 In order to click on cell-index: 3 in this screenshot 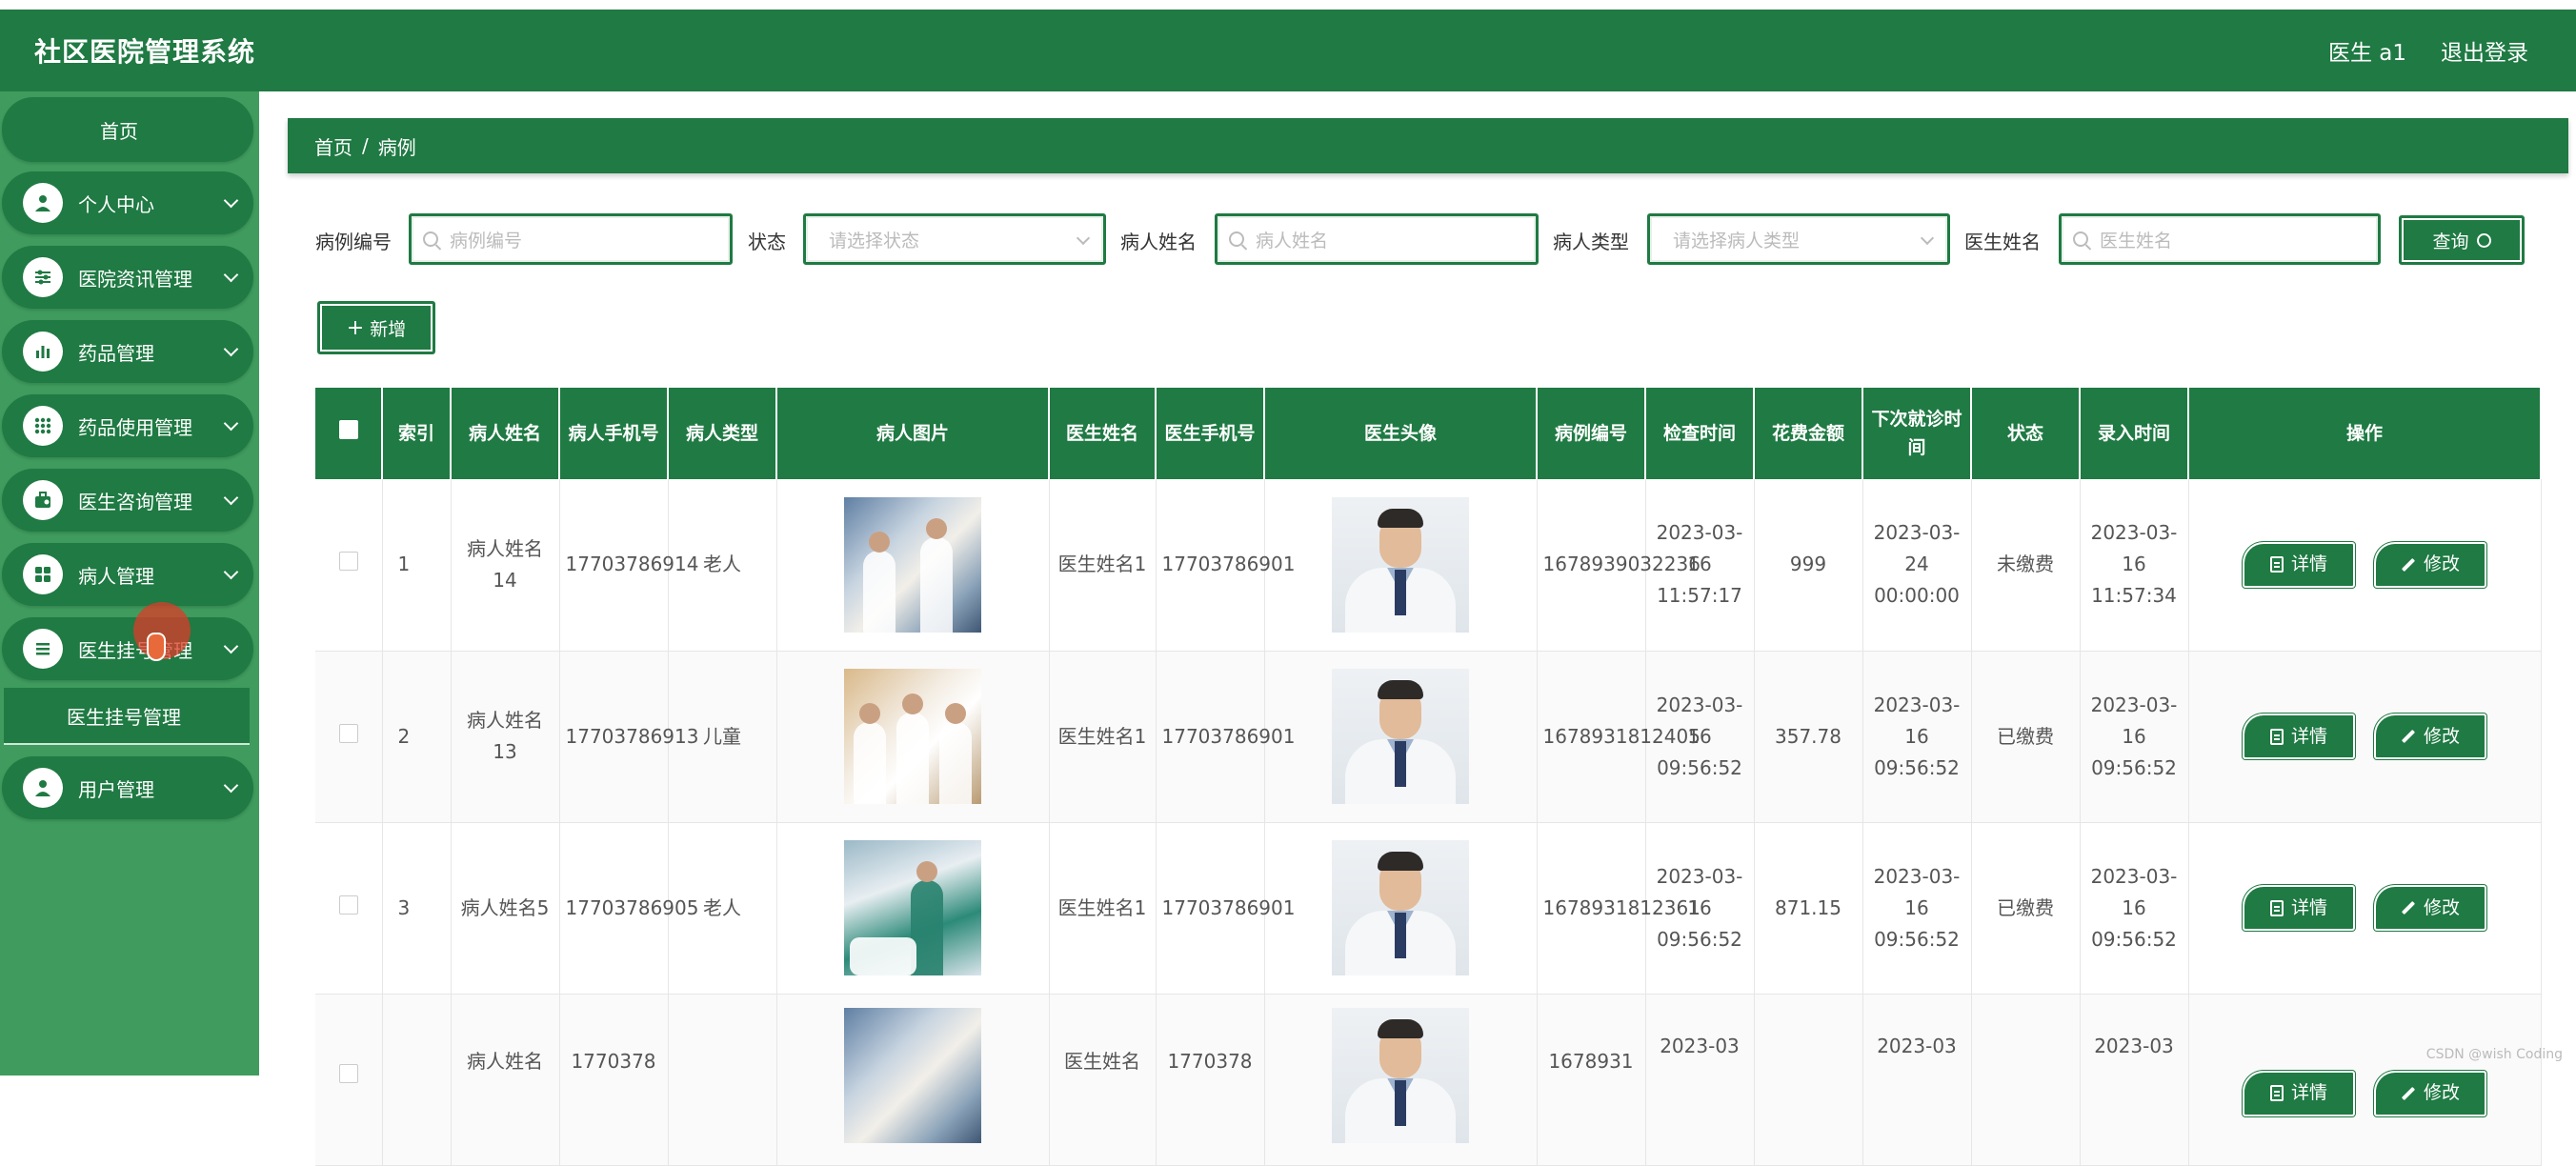, I will do `click(417, 909)`.